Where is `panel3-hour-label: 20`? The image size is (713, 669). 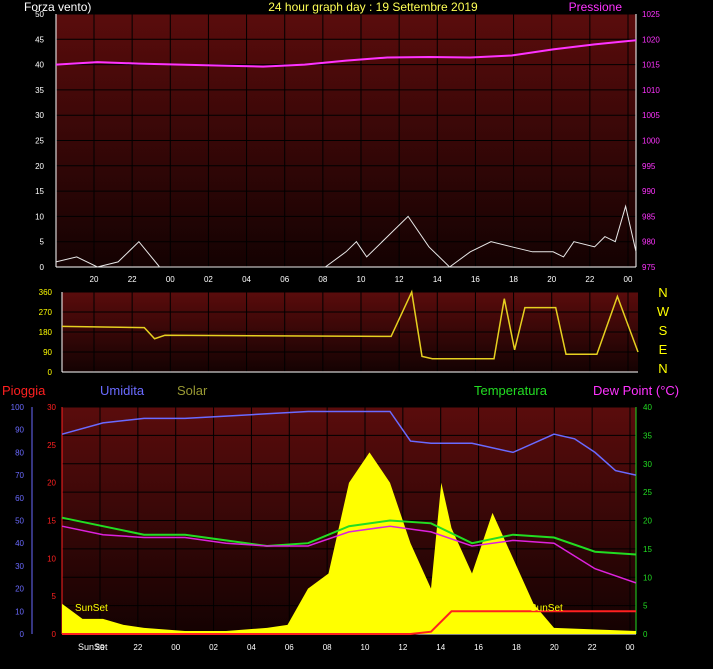
panel3-hour-label: 20 is located at coordinates (554, 647).